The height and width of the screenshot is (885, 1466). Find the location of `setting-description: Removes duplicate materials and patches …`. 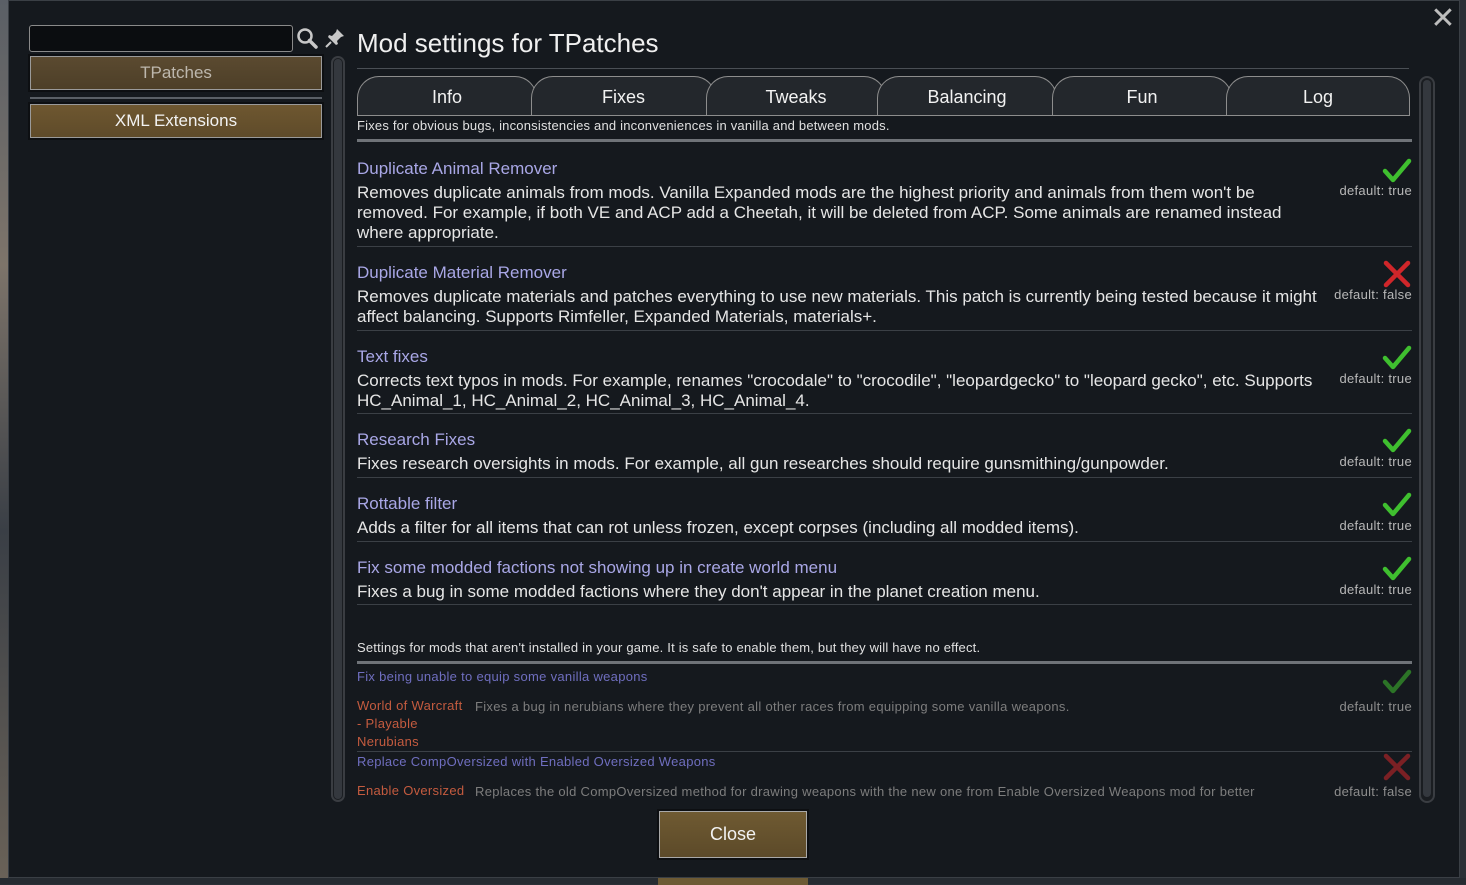

setting-description: Removes duplicate materials and patches … is located at coordinates (837, 306).